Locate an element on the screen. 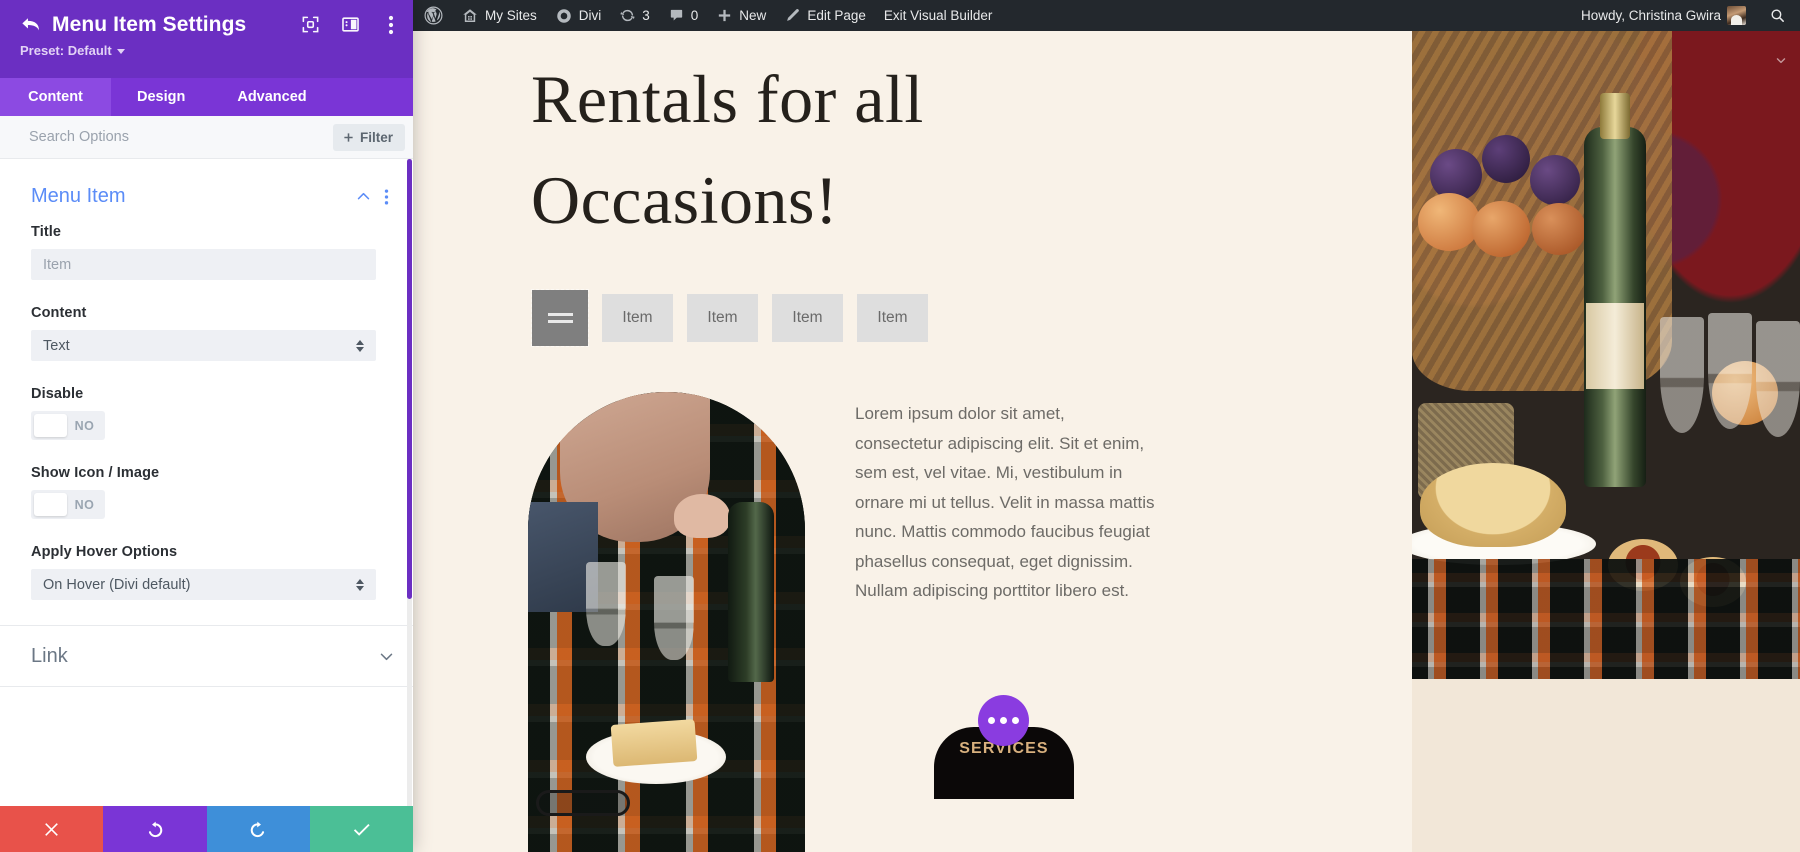 The width and height of the screenshot is (1800, 852). tab-design: Design is located at coordinates (161, 97).